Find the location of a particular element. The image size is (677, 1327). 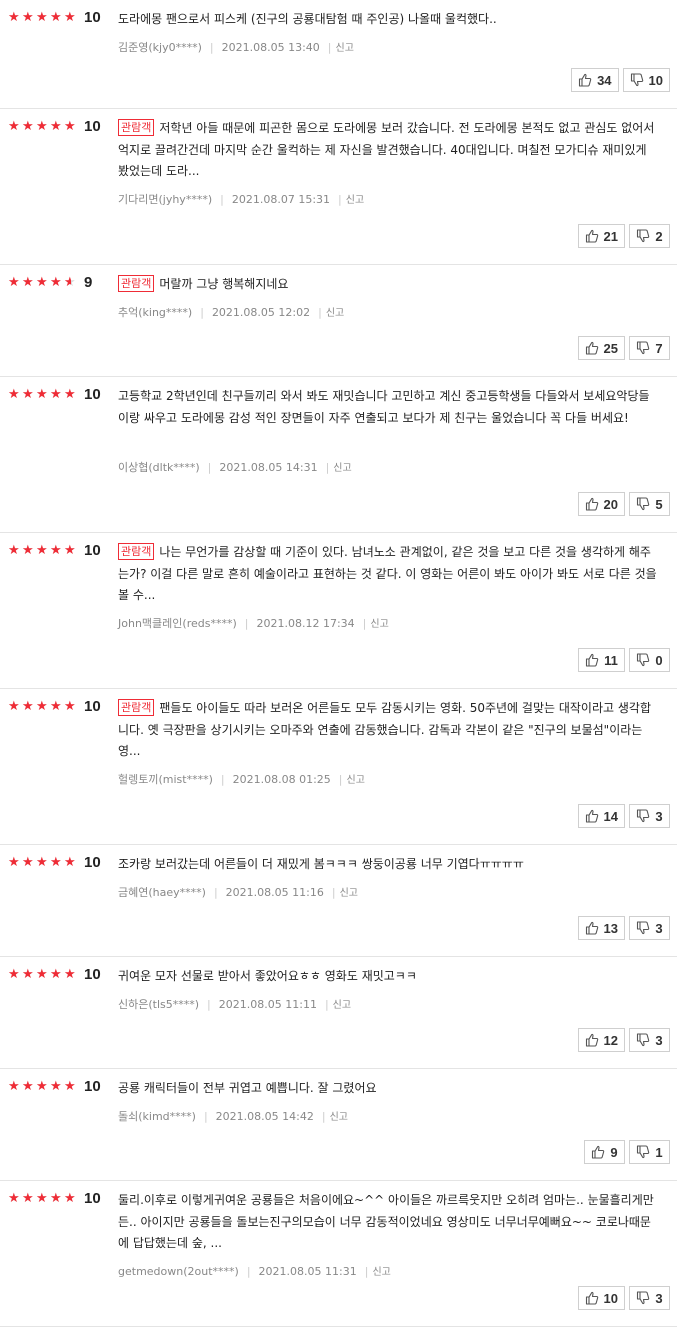

like-button: 14 is located at coordinates (601, 816).